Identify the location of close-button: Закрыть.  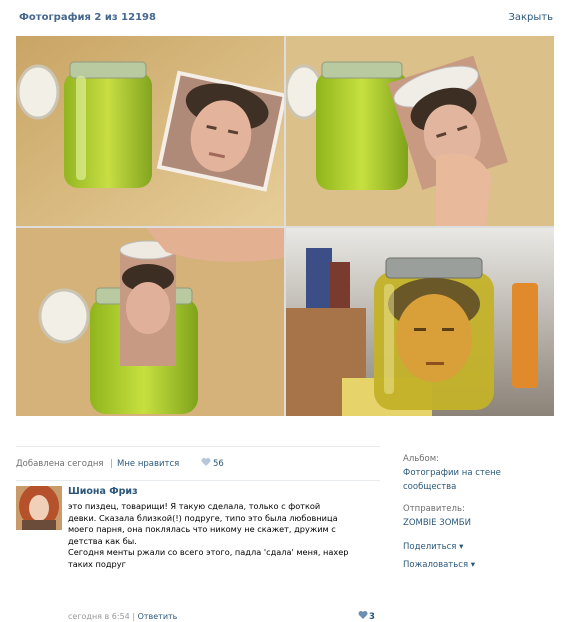
(530, 17).